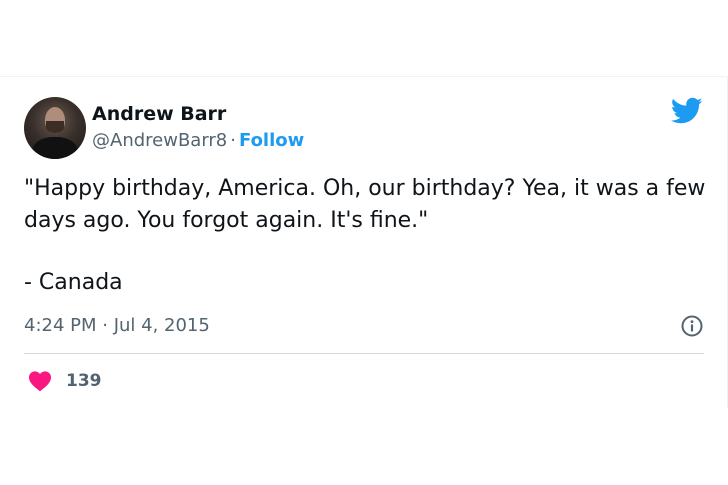 The height and width of the screenshot is (485, 728). What do you see at coordinates (271, 140) in the screenshot?
I see `follow-button: Follow` at bounding box center [271, 140].